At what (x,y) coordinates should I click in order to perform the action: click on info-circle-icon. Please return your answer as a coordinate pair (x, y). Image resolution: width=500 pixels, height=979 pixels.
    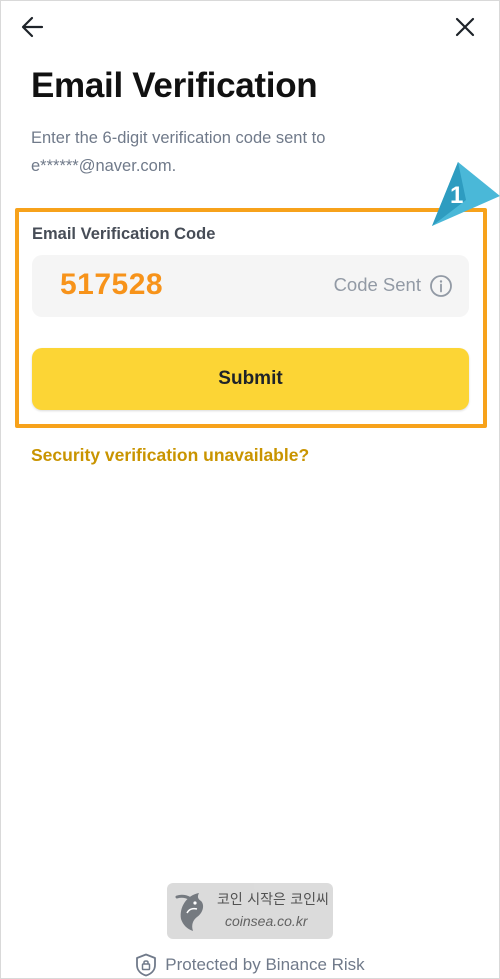
    Looking at the image, I should click on (441, 286).